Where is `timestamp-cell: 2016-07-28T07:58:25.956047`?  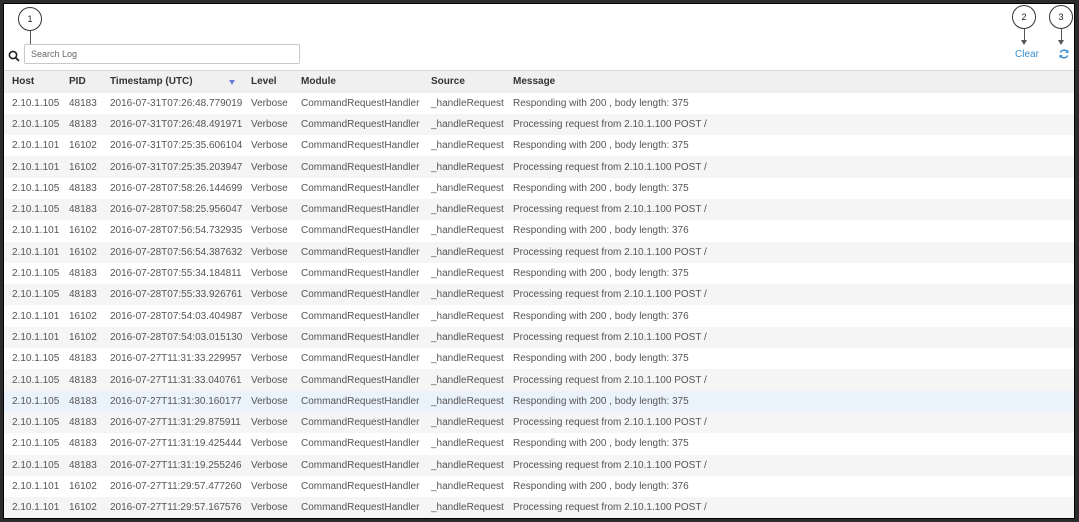 timestamp-cell: 2016-07-28T07:58:25.956047 is located at coordinates (176, 210).